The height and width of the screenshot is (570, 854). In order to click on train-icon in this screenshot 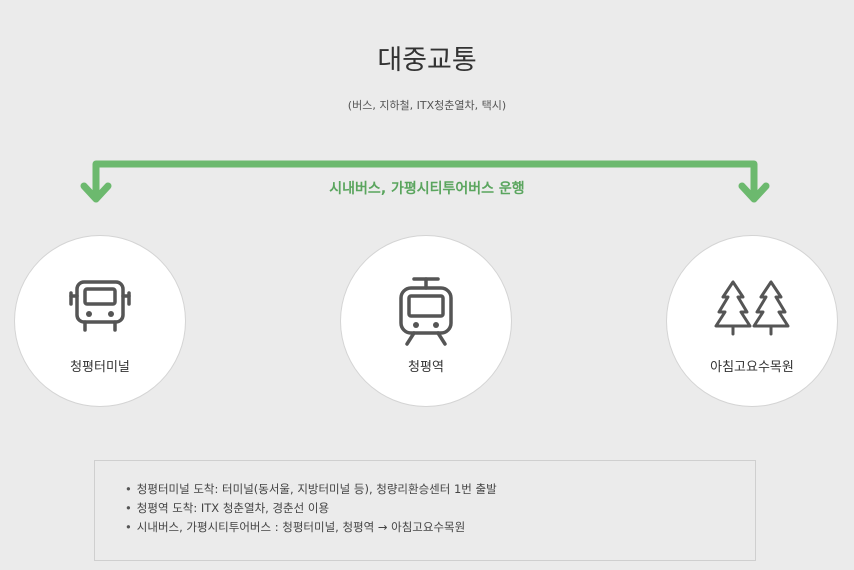, I will do `click(426, 311)`.